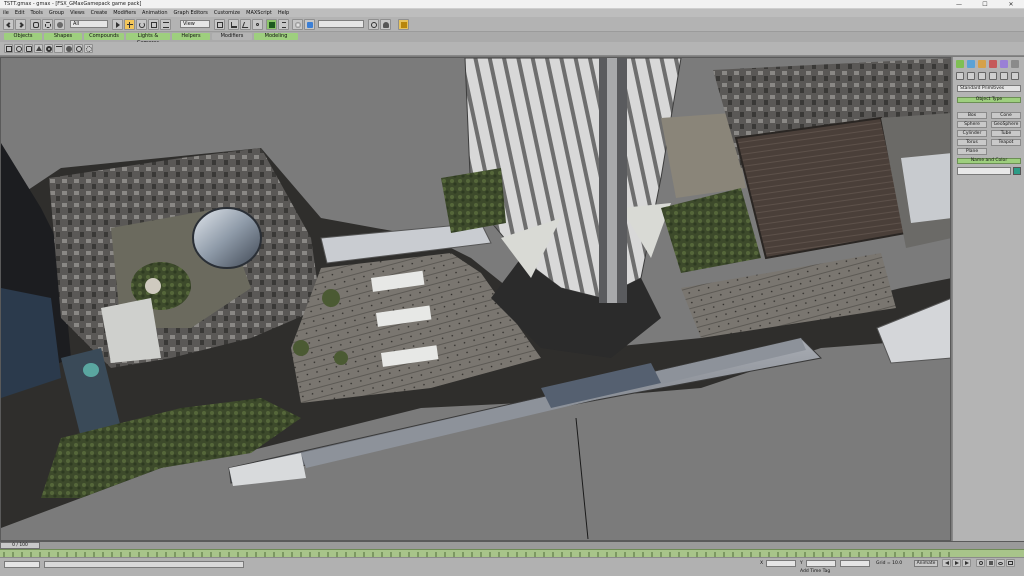 This screenshot has height=576, width=1024. Describe the element at coordinates (48, 48) in the screenshot. I see `create-torus-button` at that location.